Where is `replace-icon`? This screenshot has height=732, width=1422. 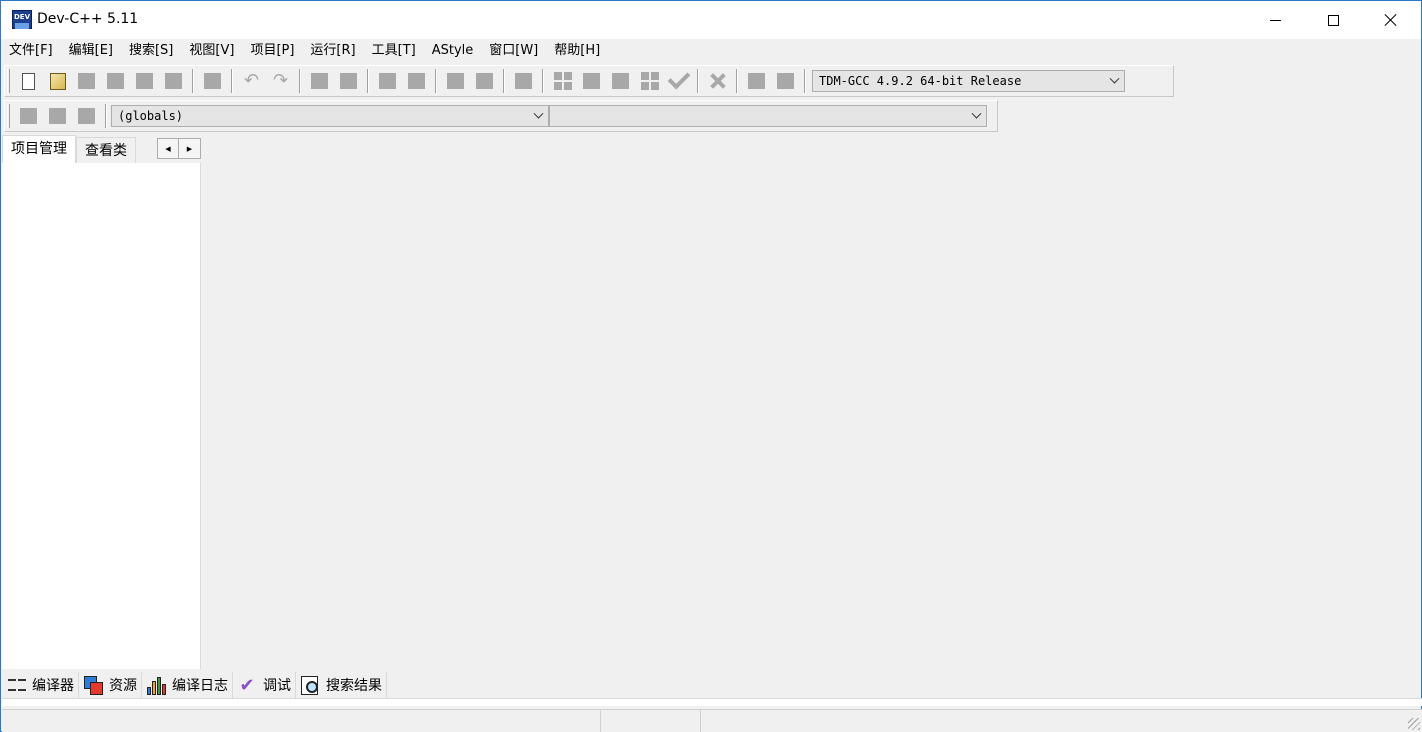
replace-icon is located at coordinates (348, 81).